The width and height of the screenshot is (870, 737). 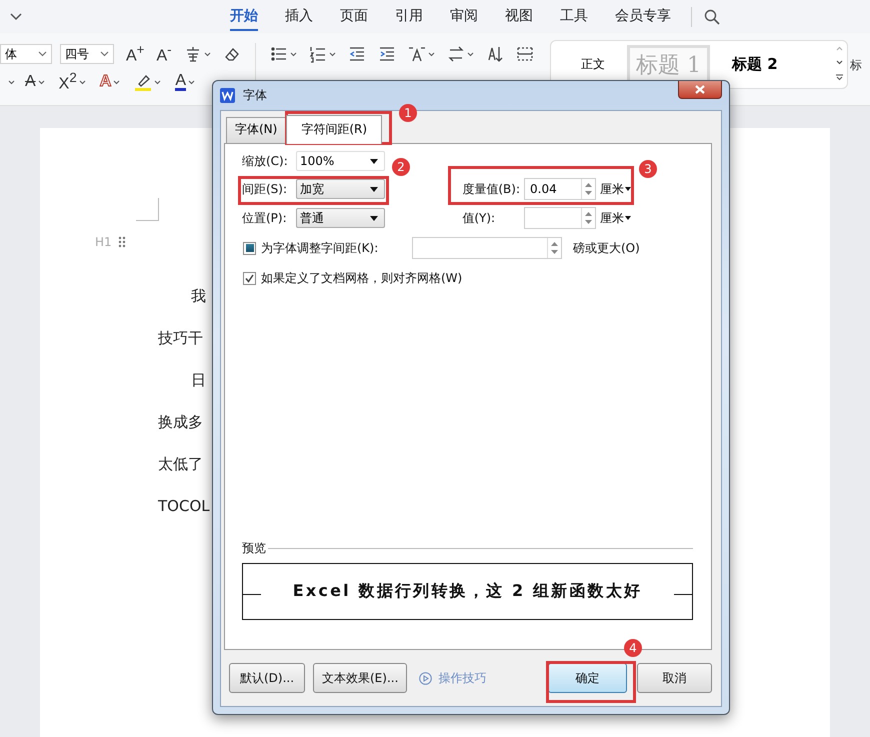 I want to click on outline-glyph: A, so click(x=106, y=82).